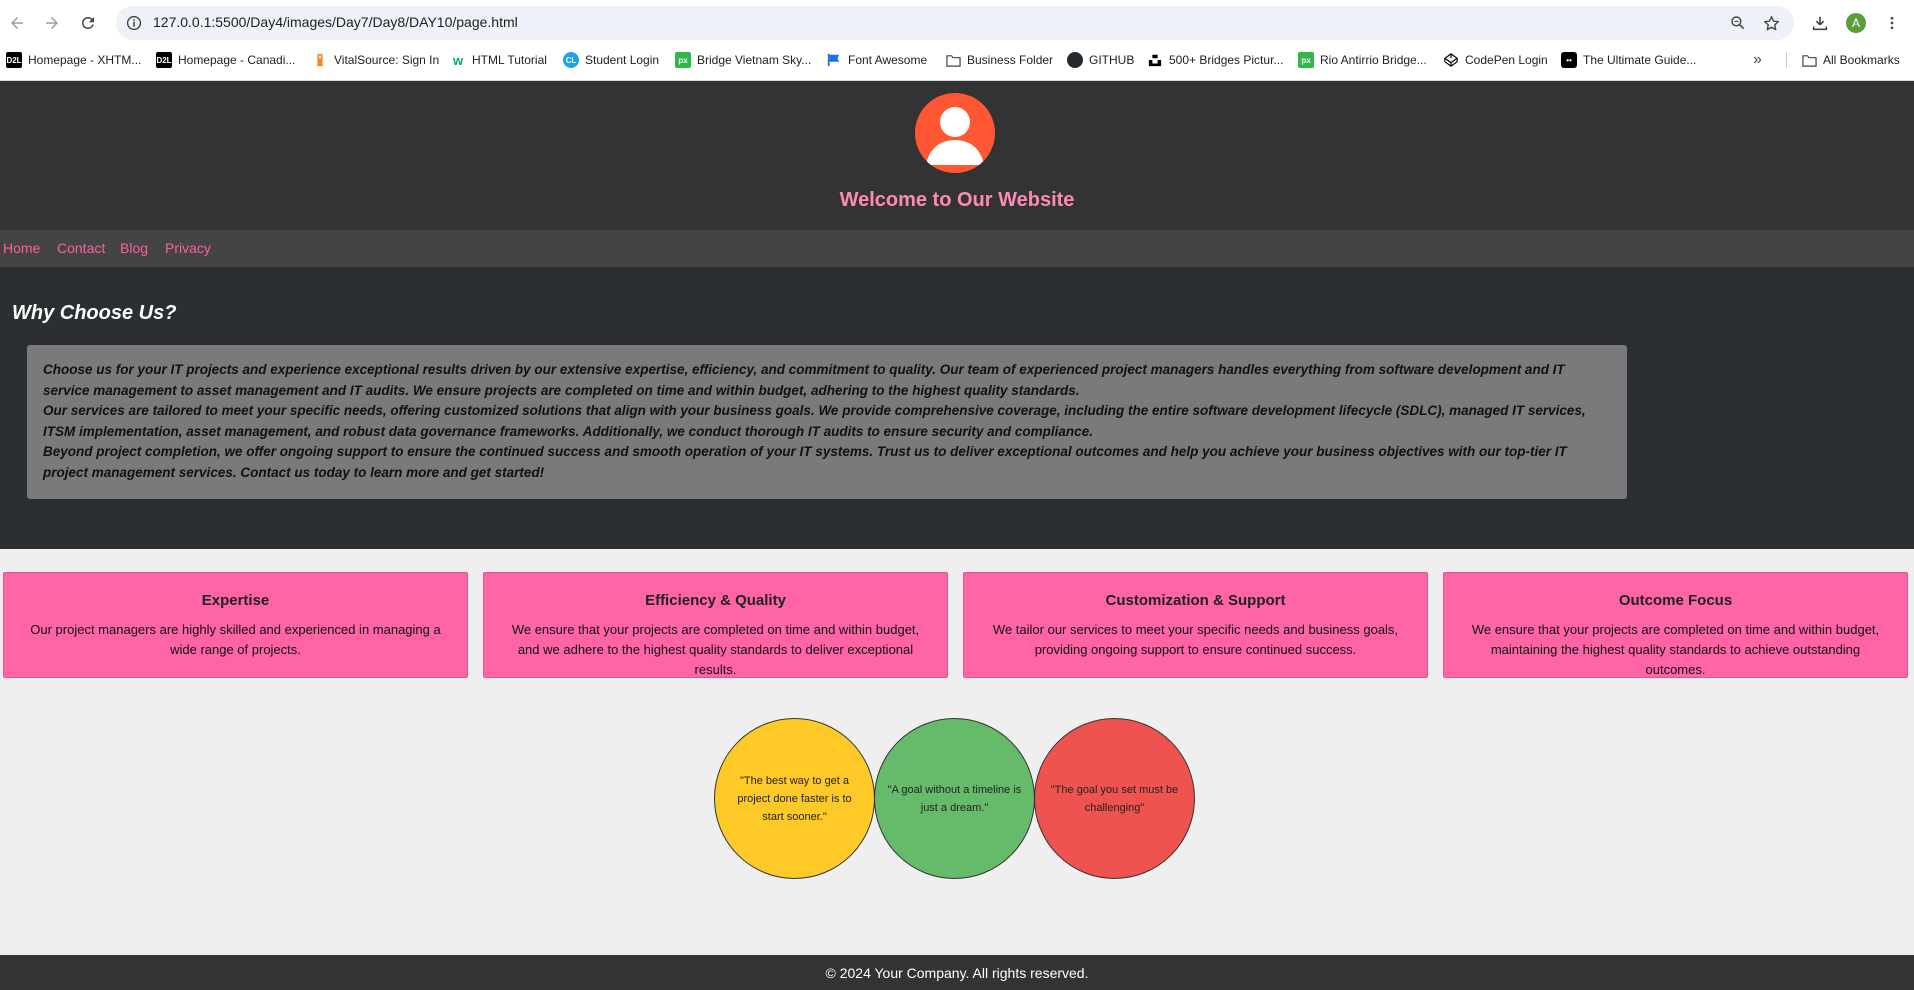  I want to click on nav-contact-link: Contact, so click(81, 248).